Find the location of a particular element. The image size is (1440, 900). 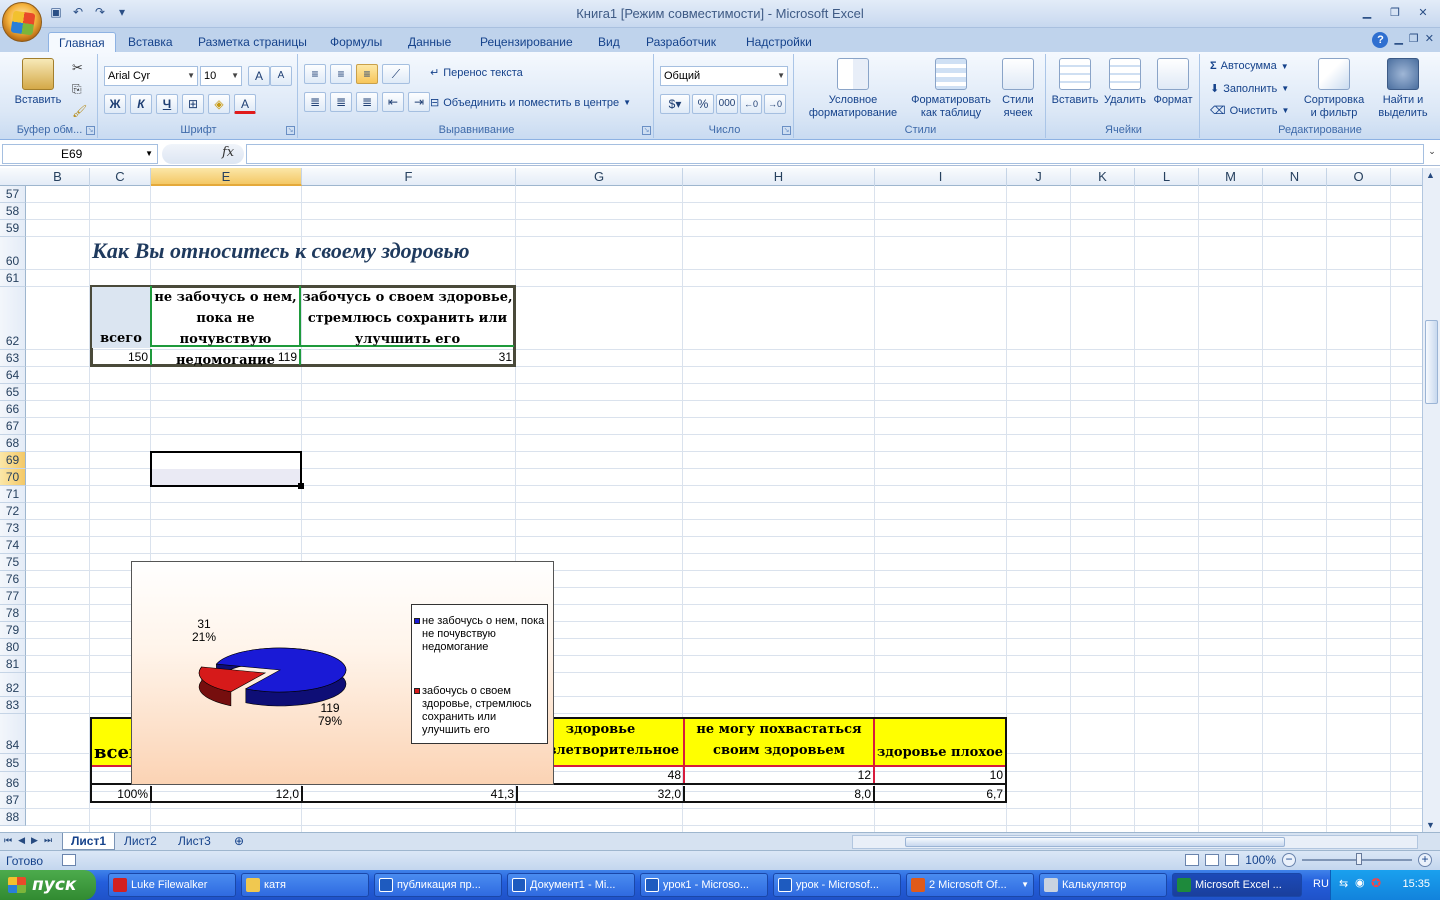

scroll-down-icon: ▼ is located at coordinates (1430, 825).